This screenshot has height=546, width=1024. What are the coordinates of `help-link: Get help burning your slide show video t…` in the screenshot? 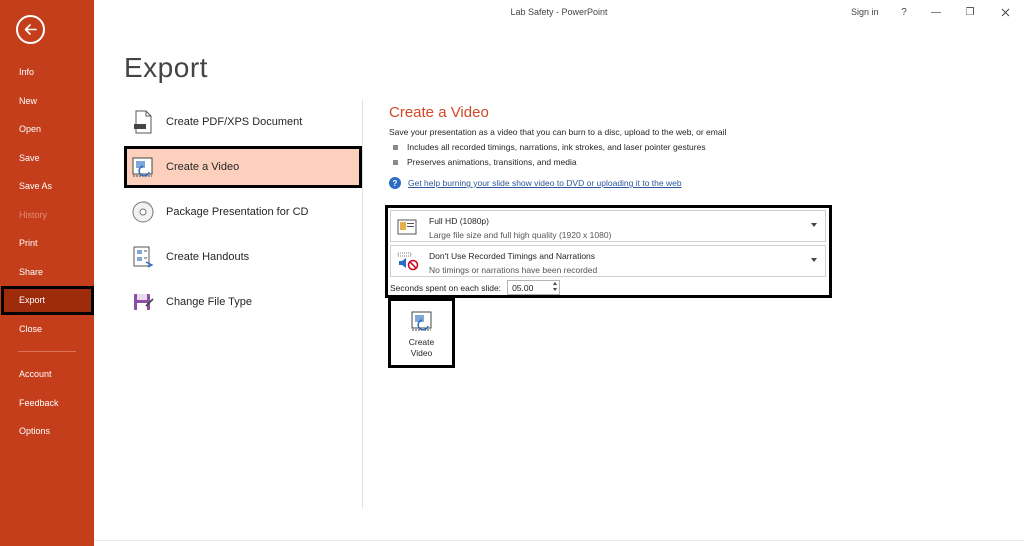 It's located at (545, 183).